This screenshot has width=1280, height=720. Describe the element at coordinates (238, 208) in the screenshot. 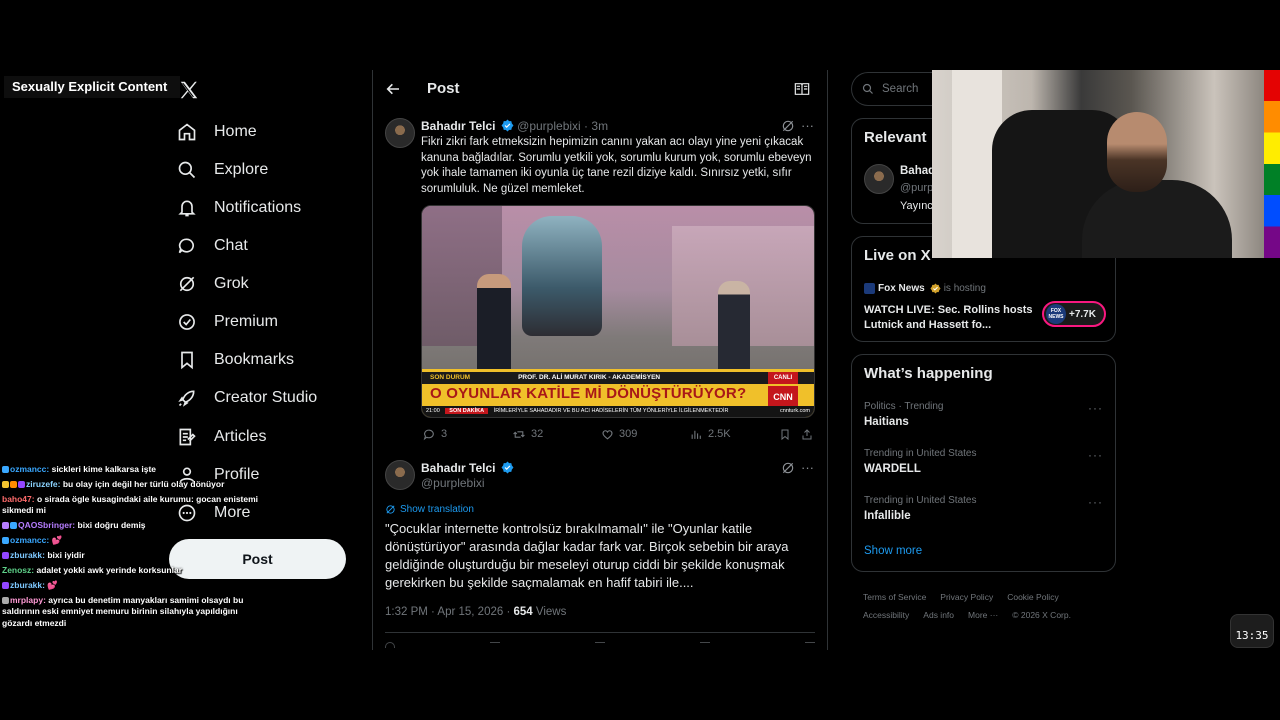

I see `nav-notifications: Notifications` at that location.